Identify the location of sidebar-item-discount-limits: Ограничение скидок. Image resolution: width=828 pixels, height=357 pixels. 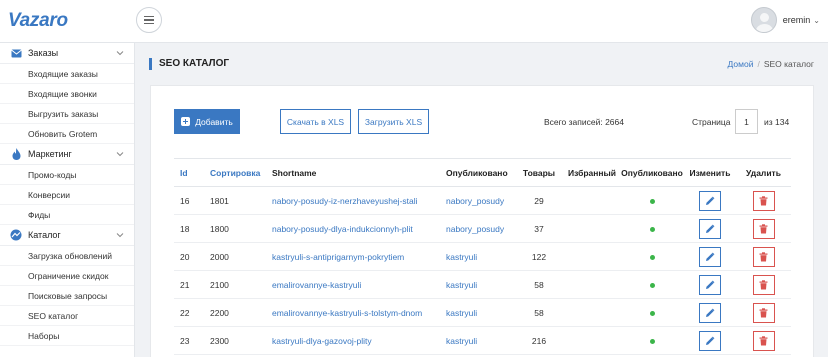
(67, 276).